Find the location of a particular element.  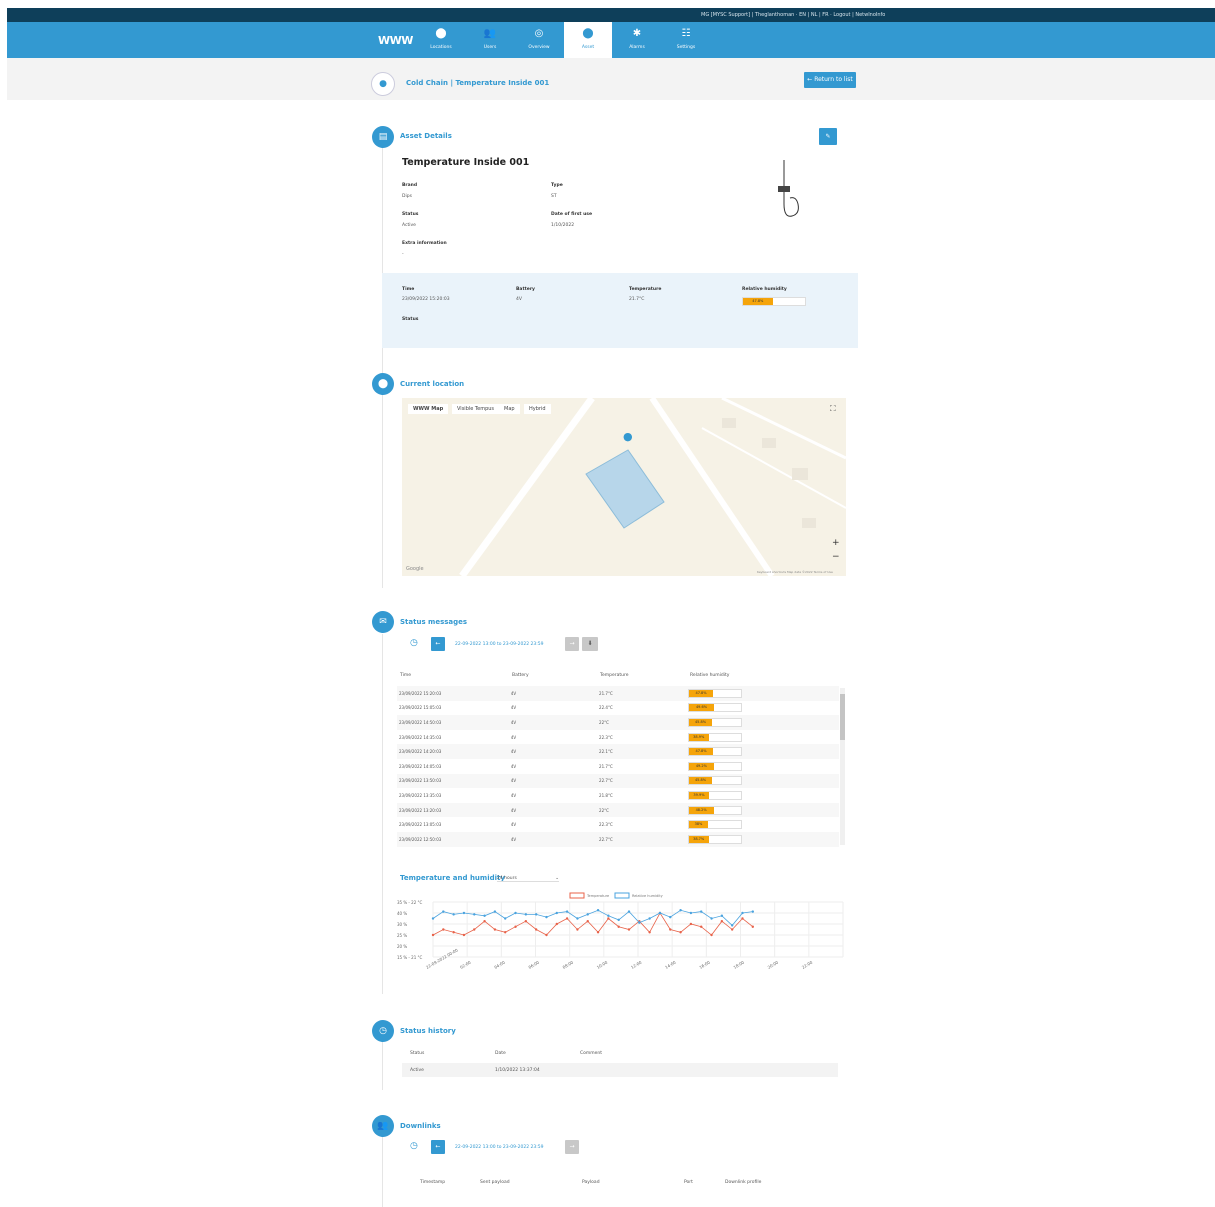

map-tab-hybrid: Hybrid is located at coordinates (537, 409).